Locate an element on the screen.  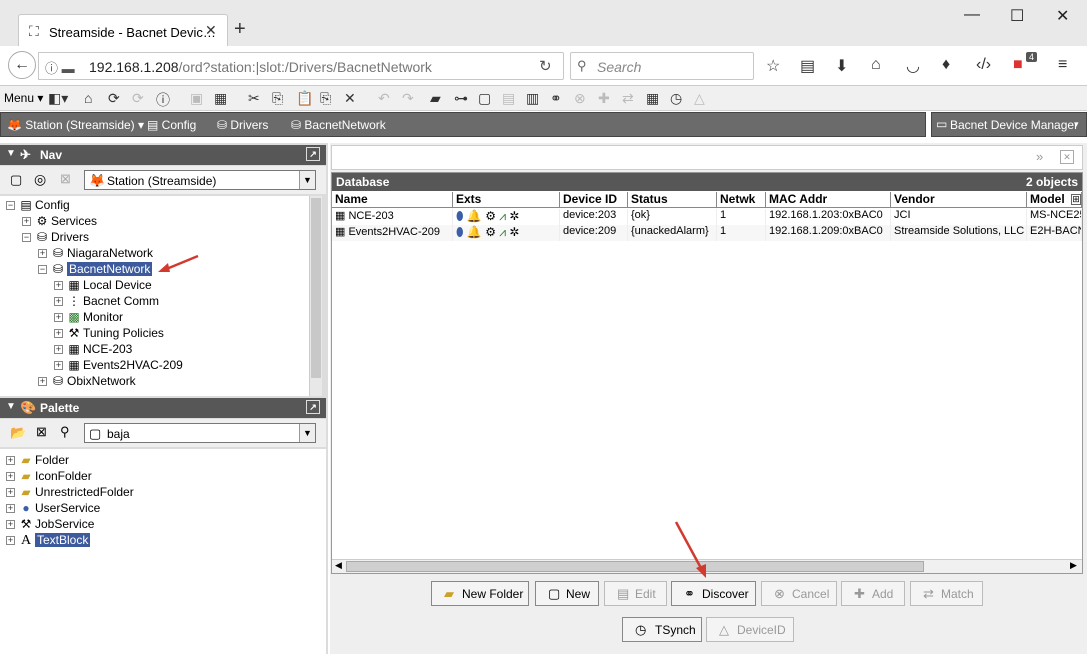
tree-item-nce-203: + ▦ NCE-203 is located at coordinates (93, 350).